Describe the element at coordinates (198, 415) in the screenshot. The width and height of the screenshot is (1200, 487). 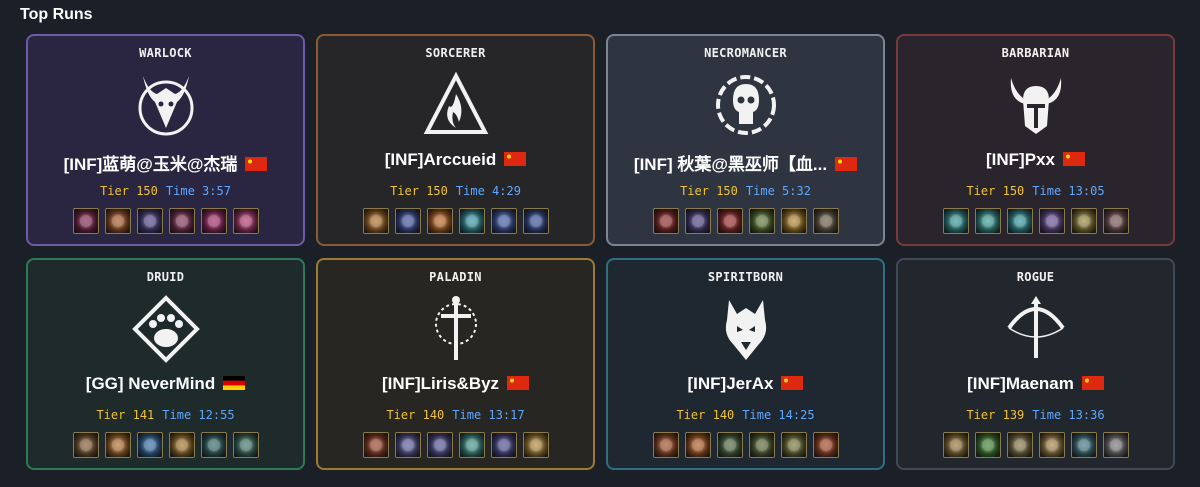
I see `time-label: Time 12:55` at that location.